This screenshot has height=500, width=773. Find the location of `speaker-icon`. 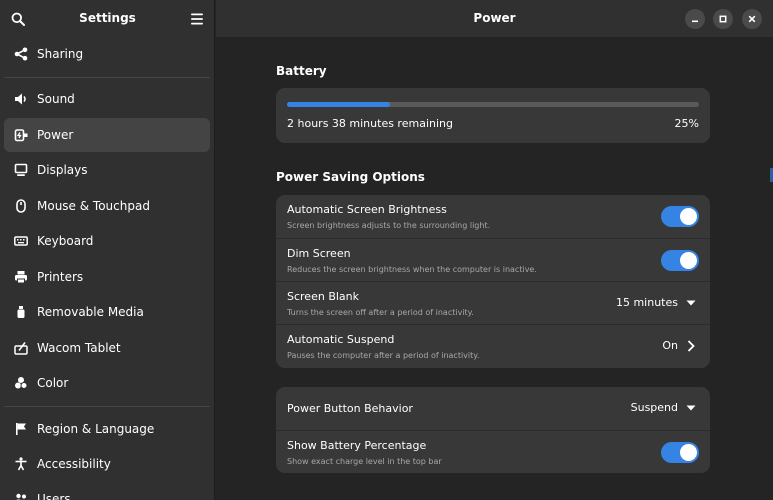

speaker-icon is located at coordinates (21, 99).